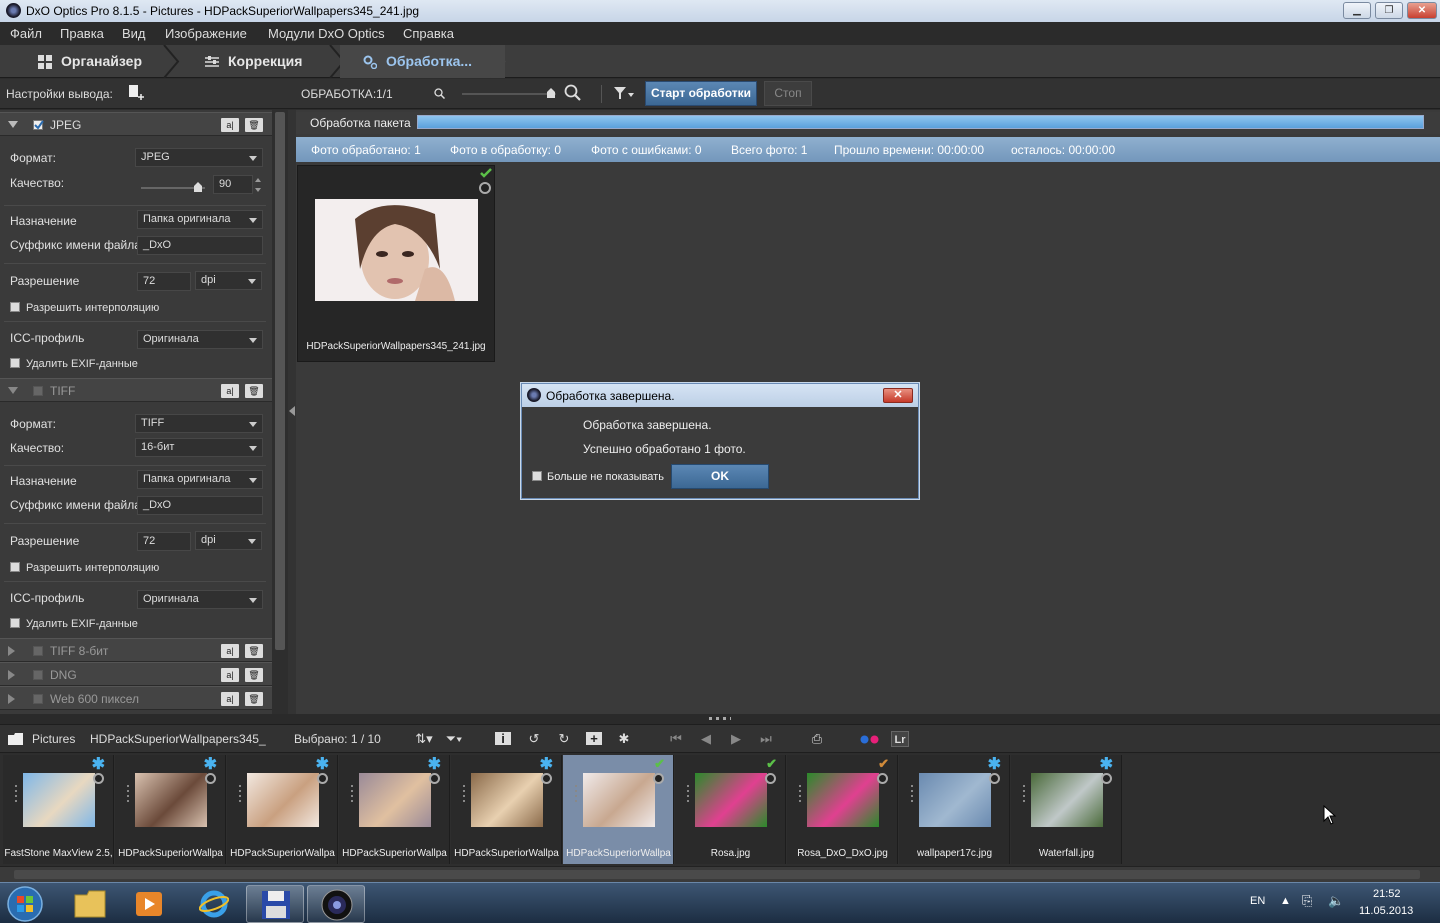 The height and width of the screenshot is (923, 1440). Describe the element at coordinates (1336, 901) in the screenshot. I see `volume-icon: 🔈` at that location.